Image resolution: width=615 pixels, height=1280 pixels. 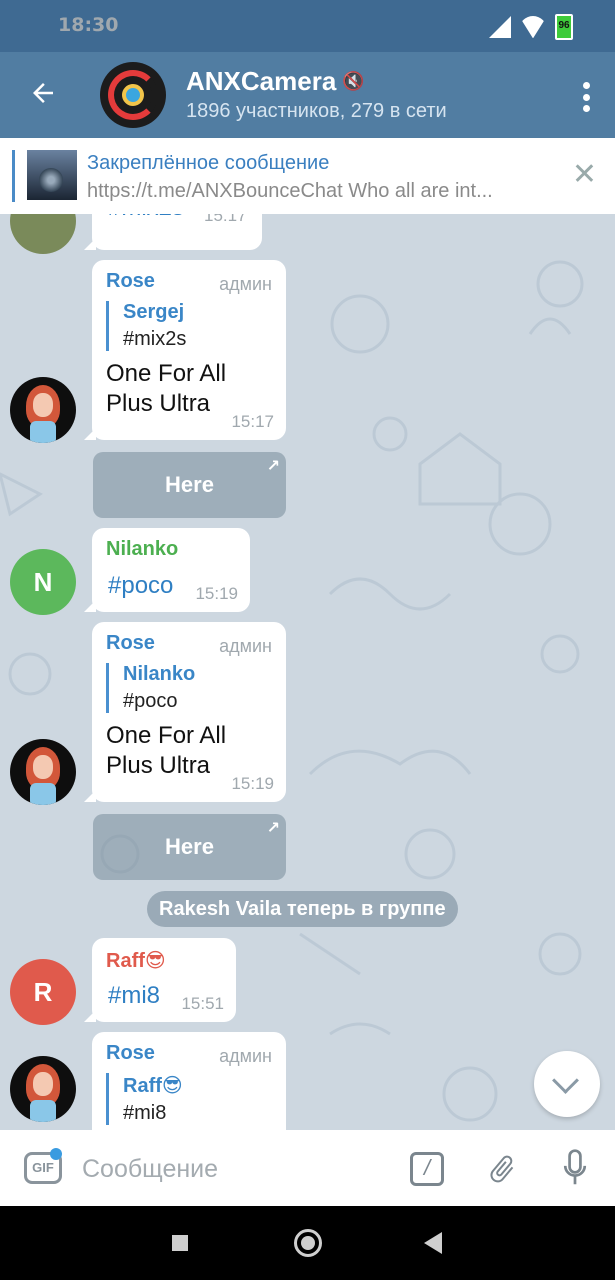 I want to click on muted-icon: 🔇, so click(x=353, y=81).